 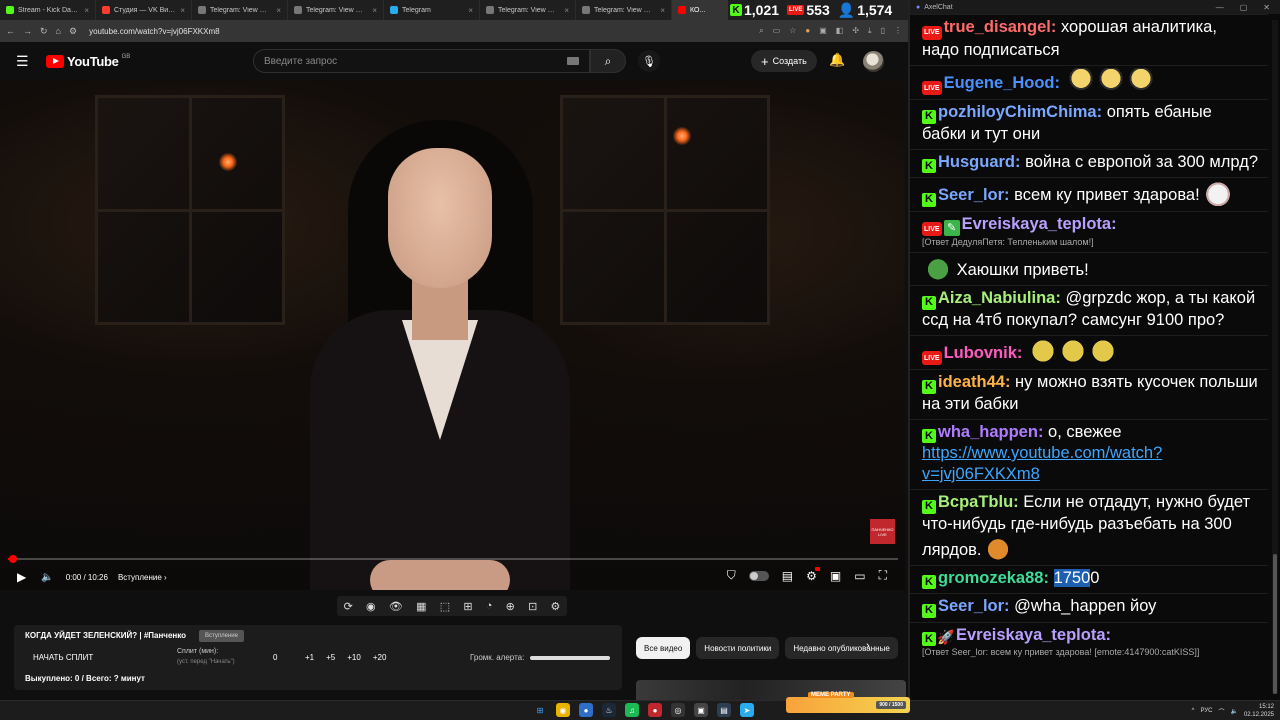 I want to click on extension-icon-2: ◧, so click(x=840, y=31).